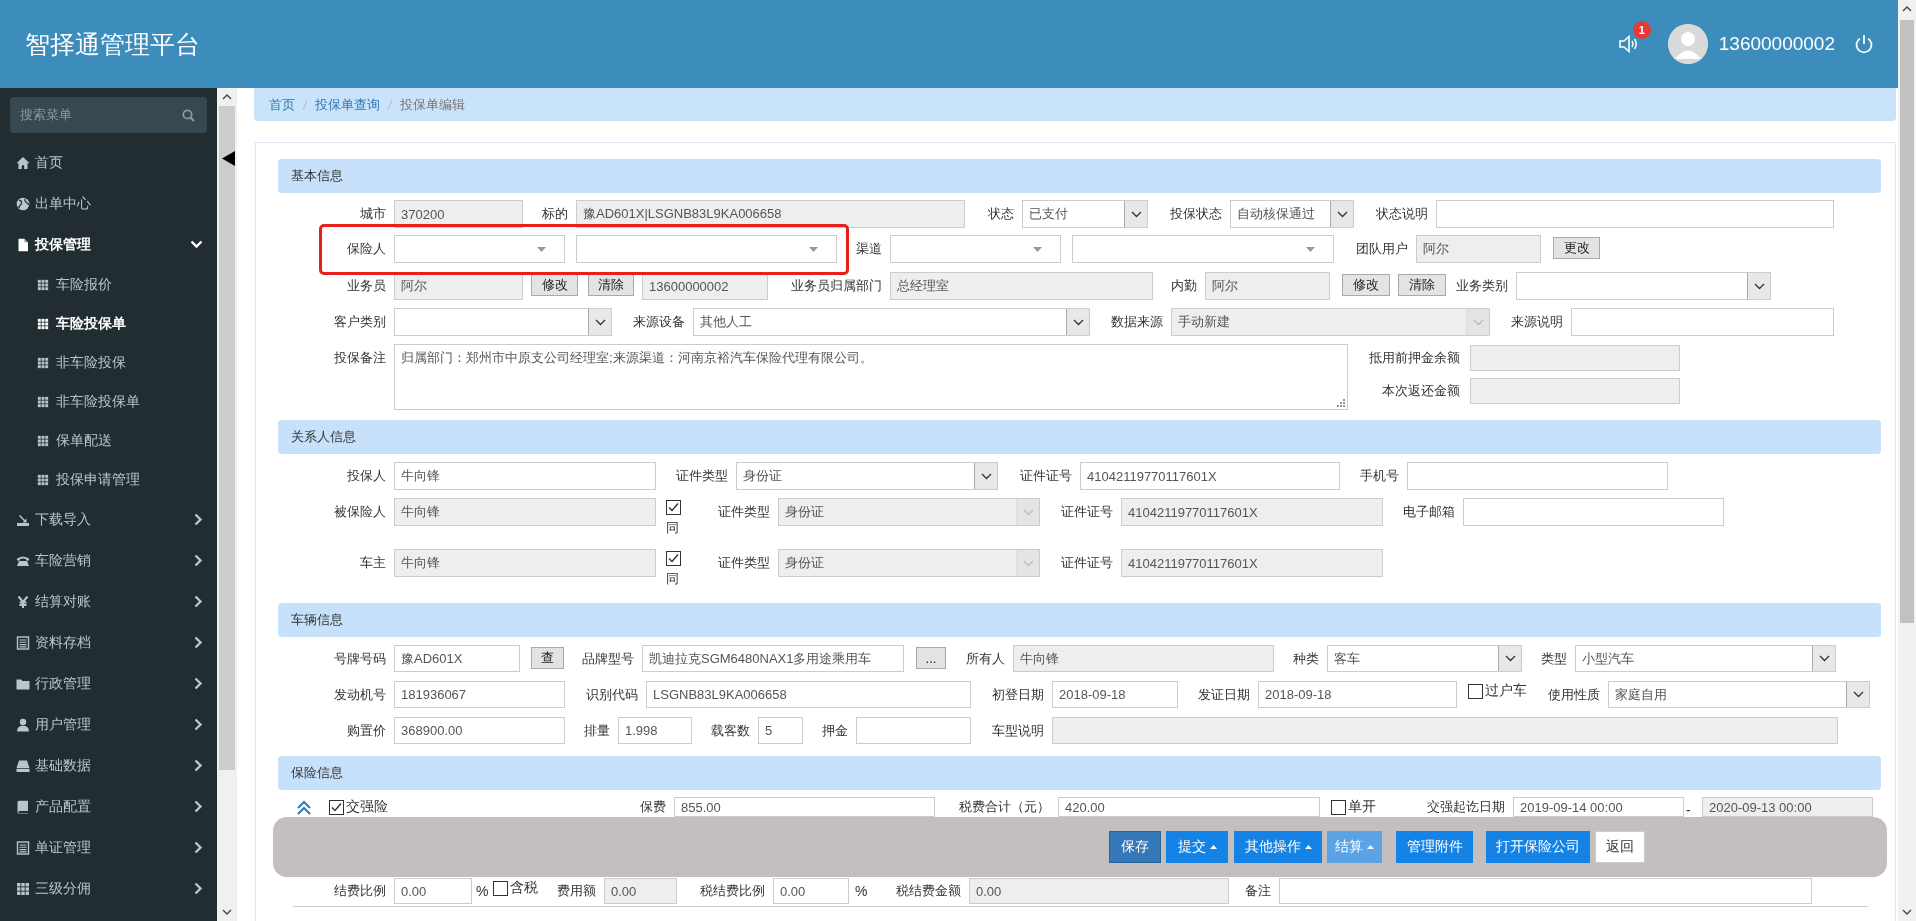  What do you see at coordinates (108, 440) in the screenshot?
I see `submenu-item: 保单配送` at bounding box center [108, 440].